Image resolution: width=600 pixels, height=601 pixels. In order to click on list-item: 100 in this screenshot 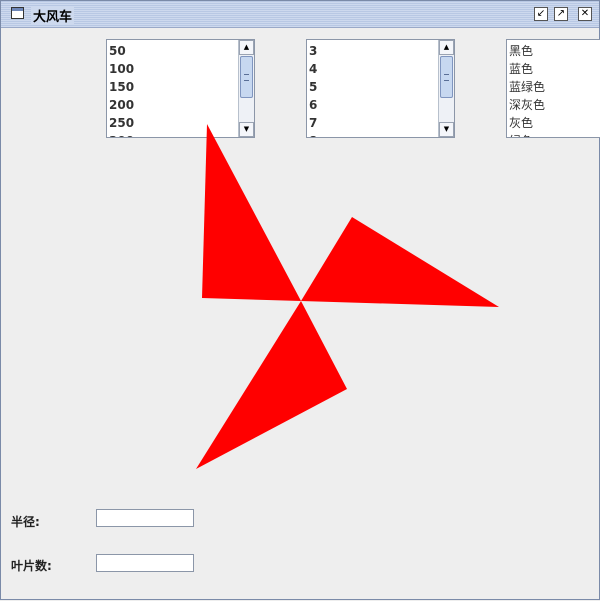, I will do `click(181, 69)`.